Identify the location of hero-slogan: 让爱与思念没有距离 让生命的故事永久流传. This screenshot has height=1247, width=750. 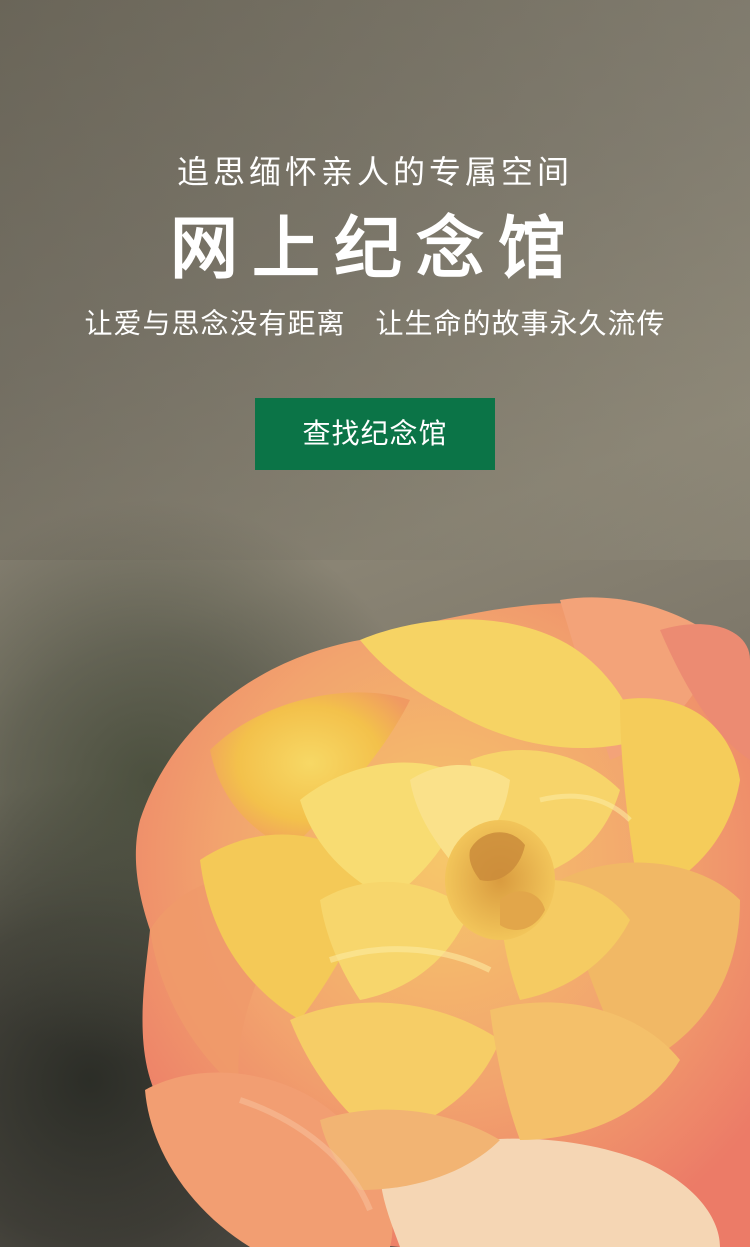
(375, 324).